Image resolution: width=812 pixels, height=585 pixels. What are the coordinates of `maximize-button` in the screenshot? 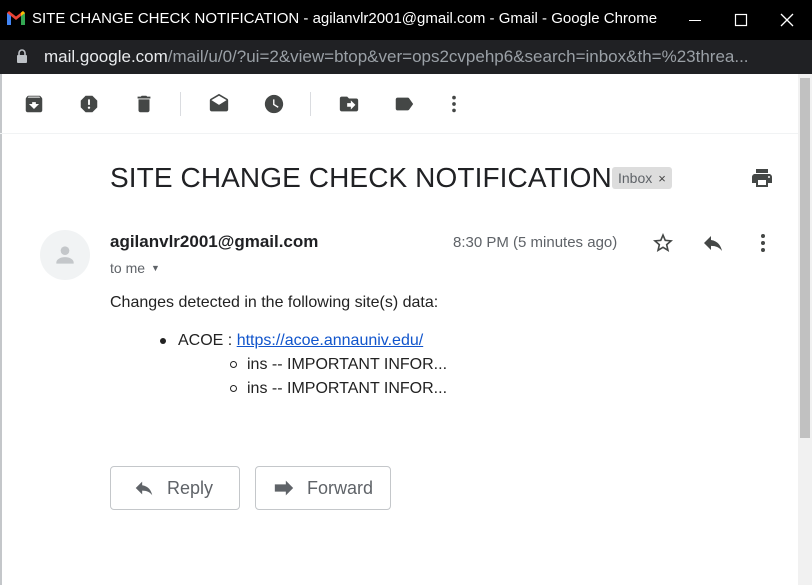 It's located at (741, 20).